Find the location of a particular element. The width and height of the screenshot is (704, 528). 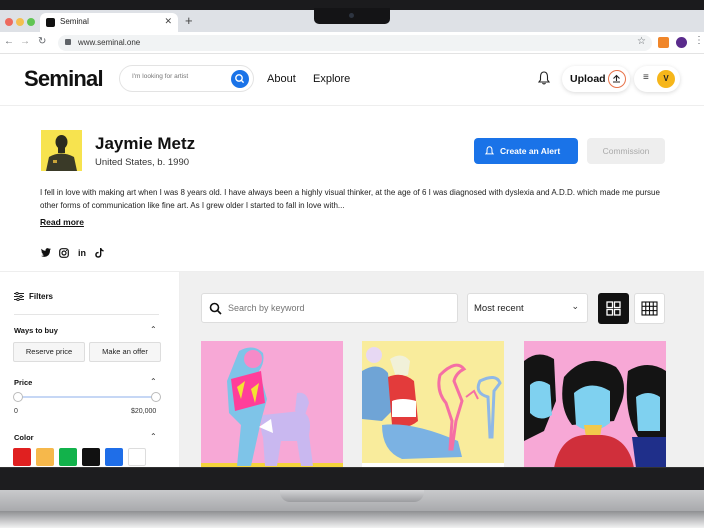

make-offer-button: Make an offer is located at coordinates (125, 352).